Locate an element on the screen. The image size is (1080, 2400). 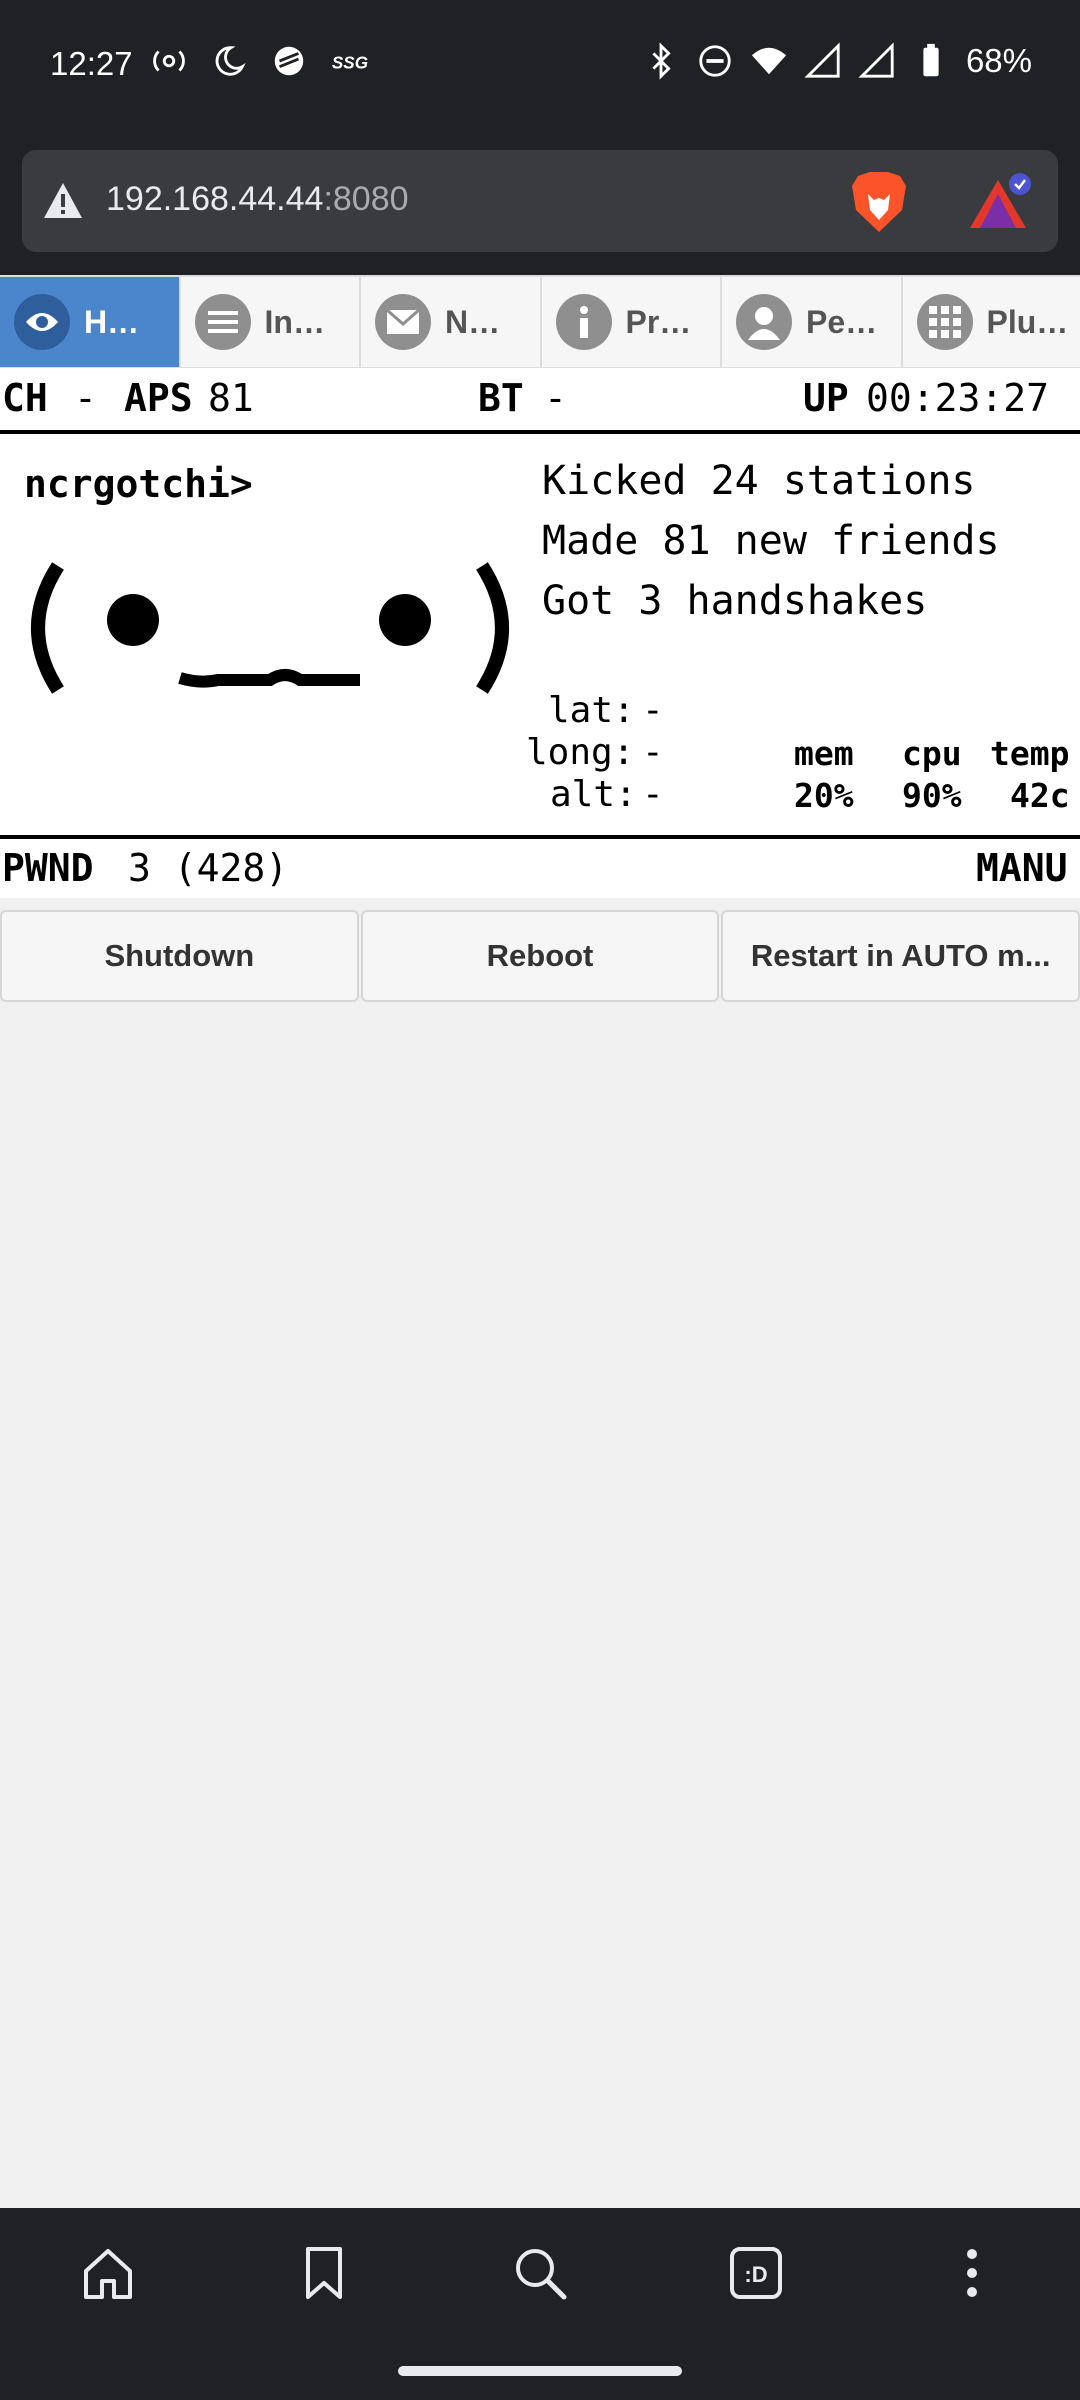
long-value: - is located at coordinates (653, 752).